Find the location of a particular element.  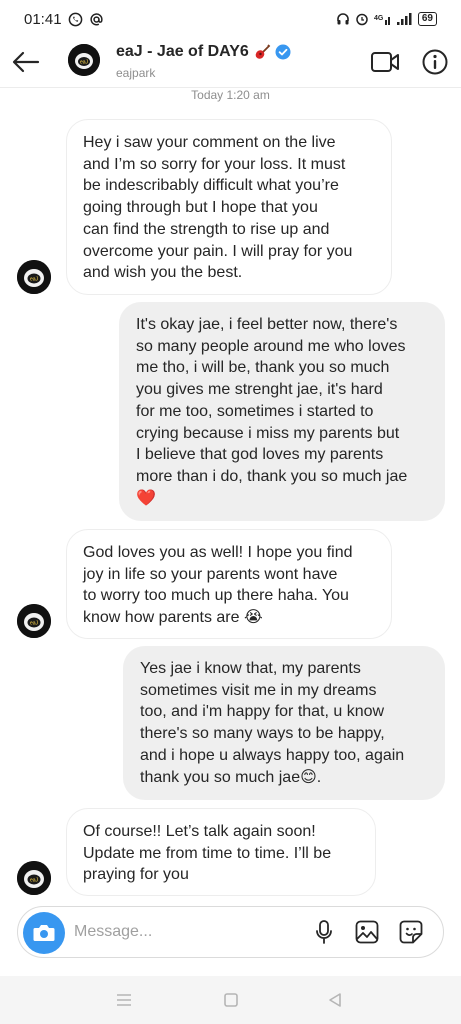

message-composer is located at coordinates (230, 932).